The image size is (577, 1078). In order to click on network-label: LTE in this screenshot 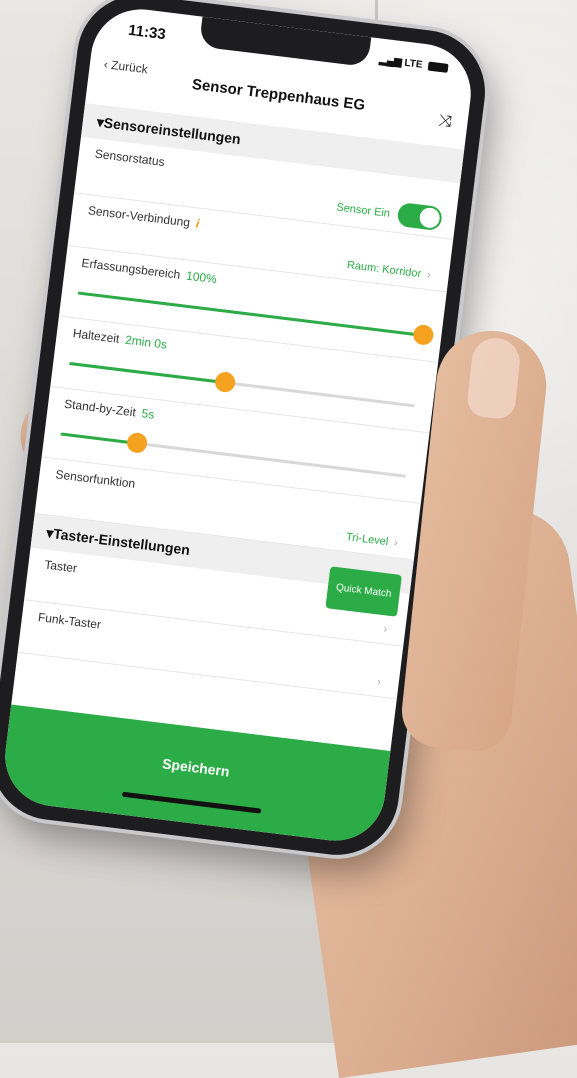, I will do `click(413, 64)`.